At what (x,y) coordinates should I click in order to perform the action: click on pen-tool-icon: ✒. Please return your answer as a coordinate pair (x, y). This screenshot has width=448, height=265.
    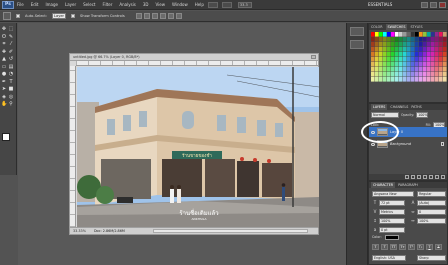
    Looking at the image, I should click on (4, 82).